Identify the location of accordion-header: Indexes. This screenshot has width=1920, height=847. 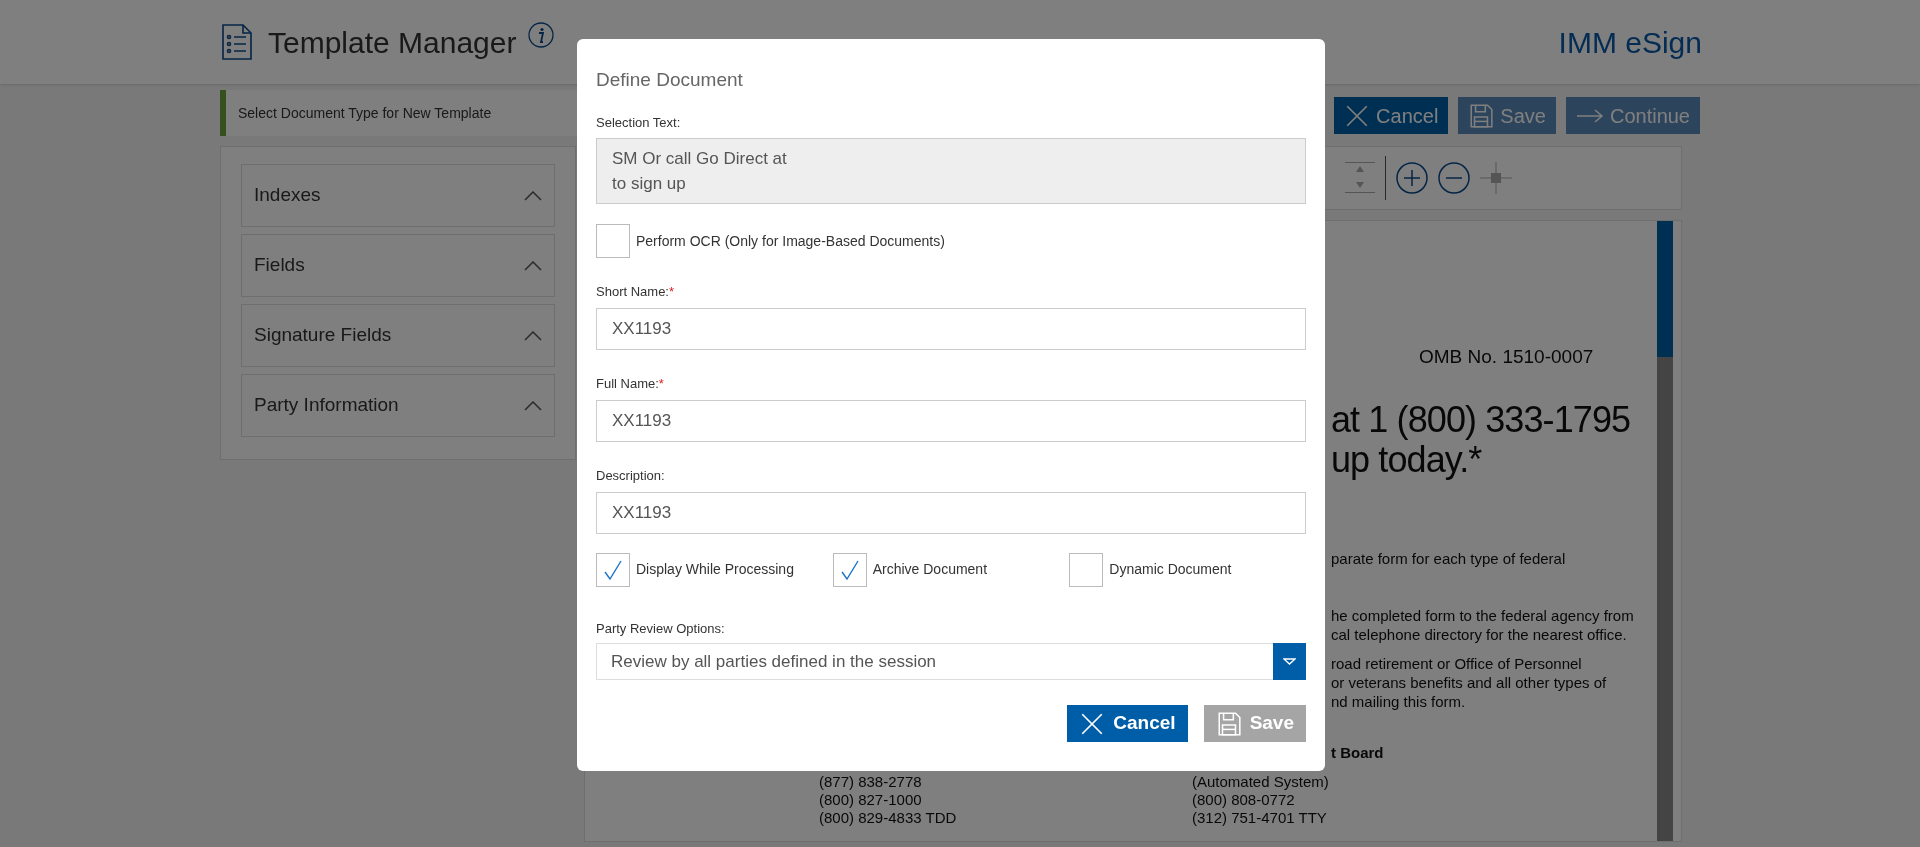
(398, 195).